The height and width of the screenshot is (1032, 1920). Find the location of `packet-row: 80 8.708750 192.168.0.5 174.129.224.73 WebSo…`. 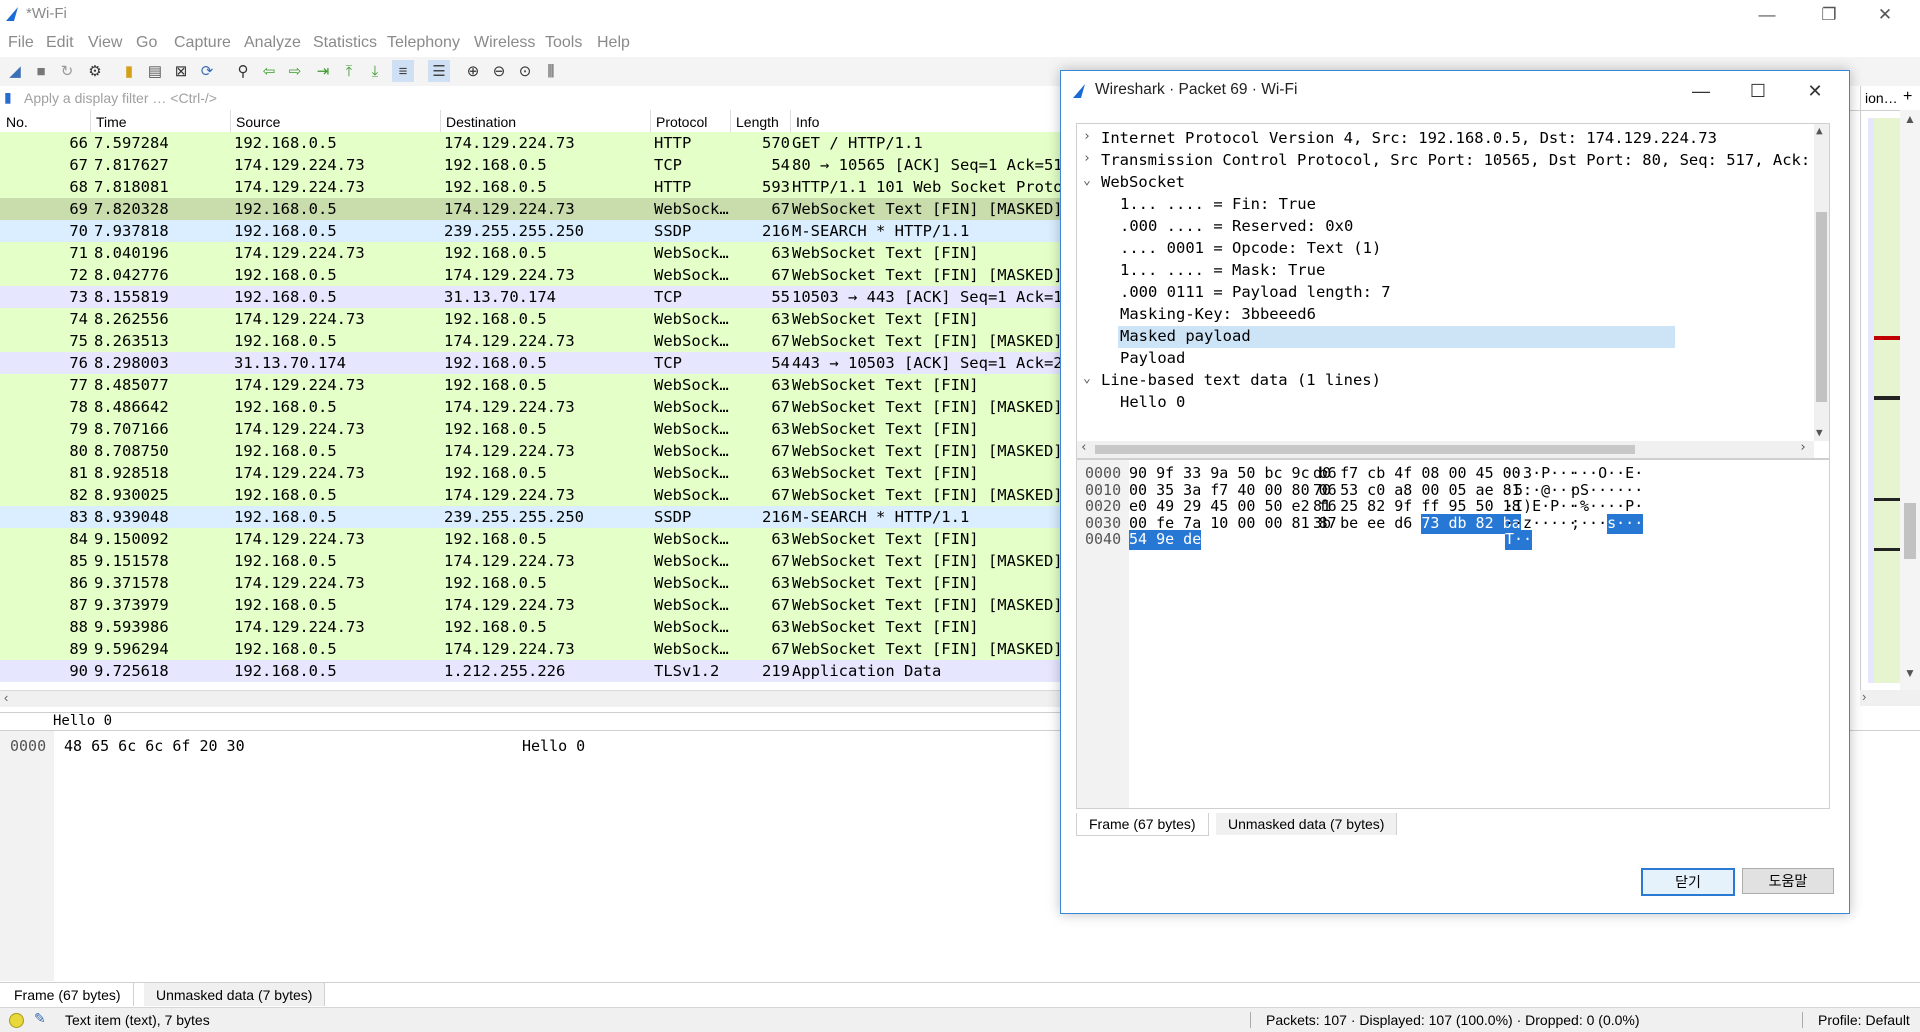

packet-row: 80 8.708750 192.168.0.5 174.129.224.73 WebSo… is located at coordinates (530, 451).